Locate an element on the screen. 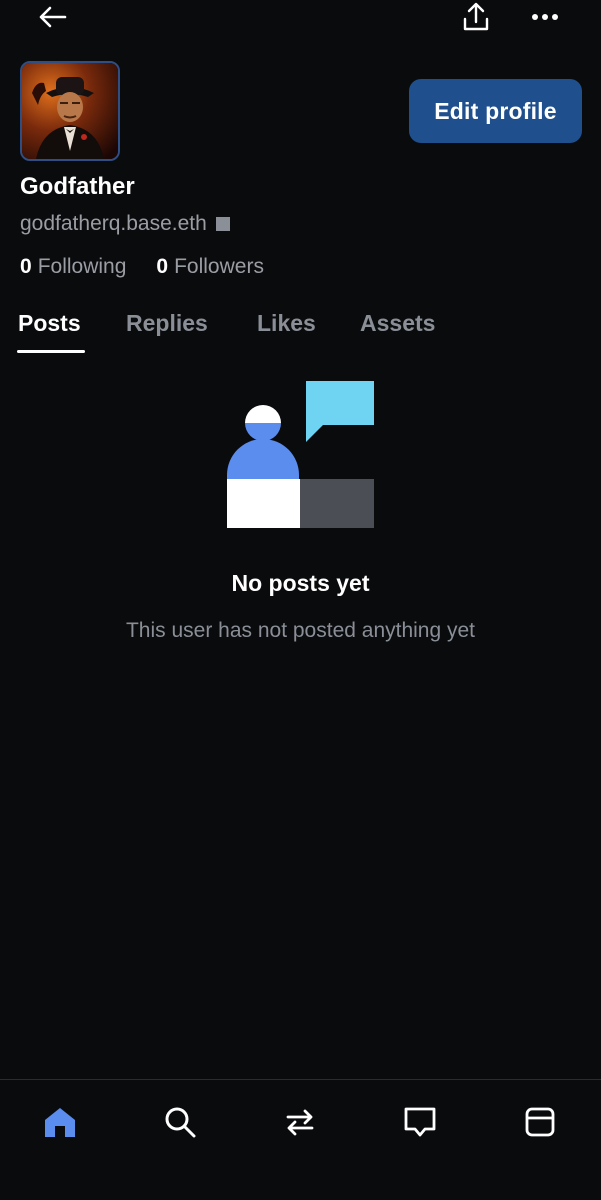 This screenshot has width=601, height=1200. back-button is located at coordinates (52, 17).